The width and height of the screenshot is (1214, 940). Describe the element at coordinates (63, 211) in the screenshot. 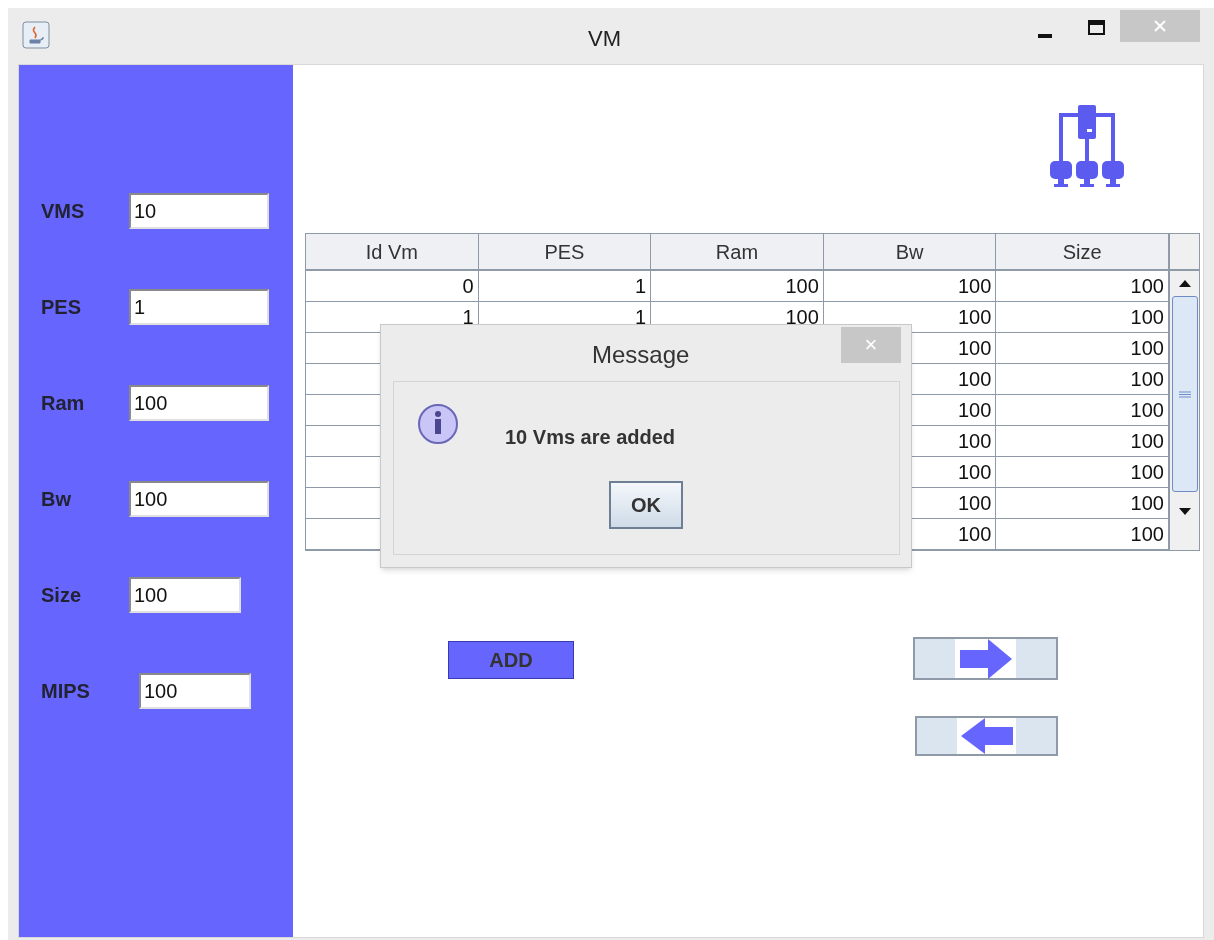

I see `field-label: VMS` at that location.